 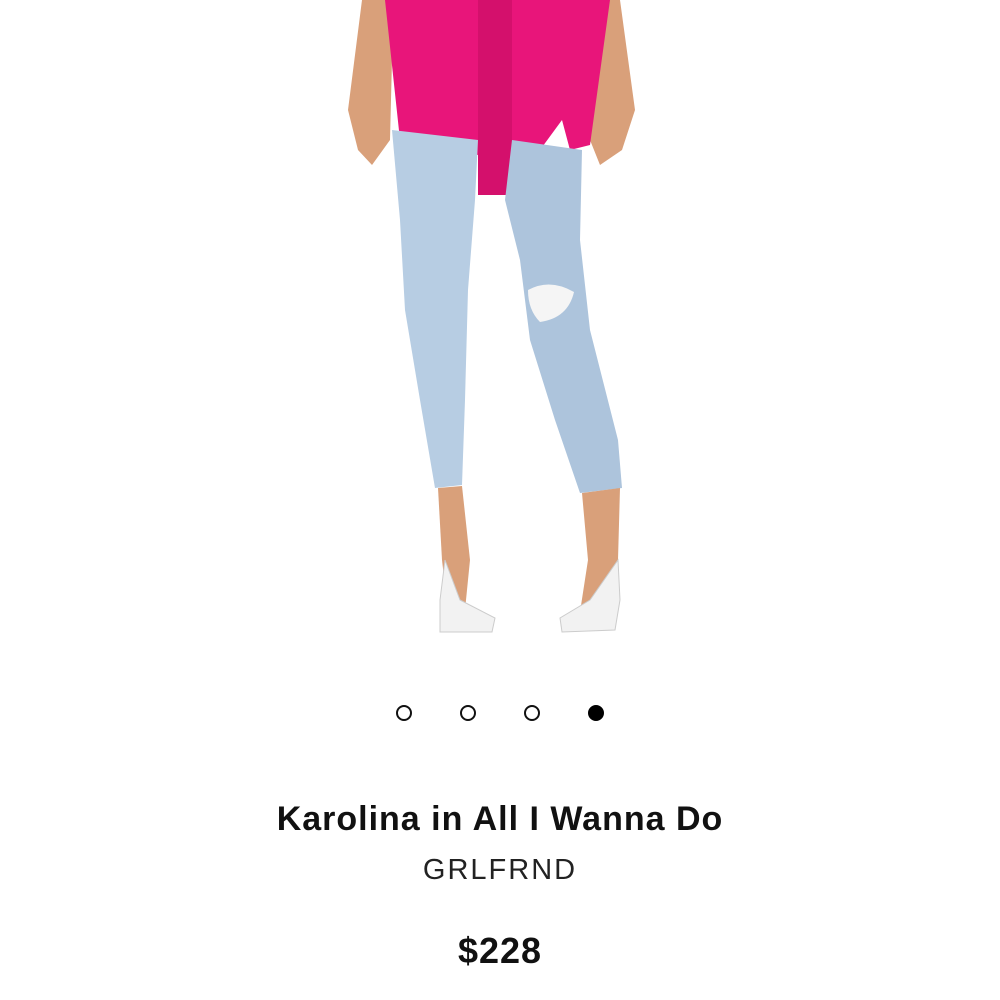 I want to click on top-sash, so click(x=495, y=97).